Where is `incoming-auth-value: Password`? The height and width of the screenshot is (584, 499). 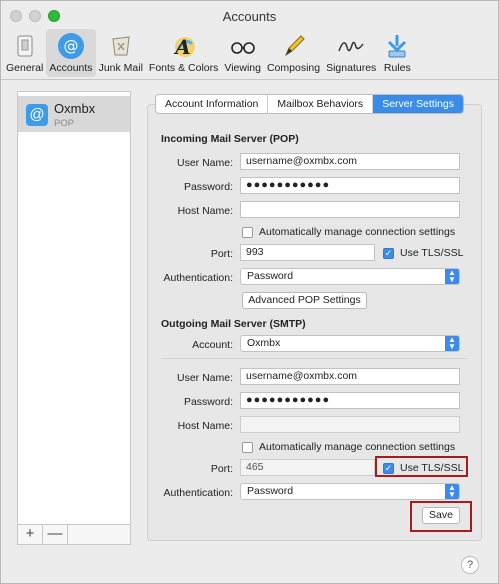 incoming-auth-value: Password is located at coordinates (270, 276).